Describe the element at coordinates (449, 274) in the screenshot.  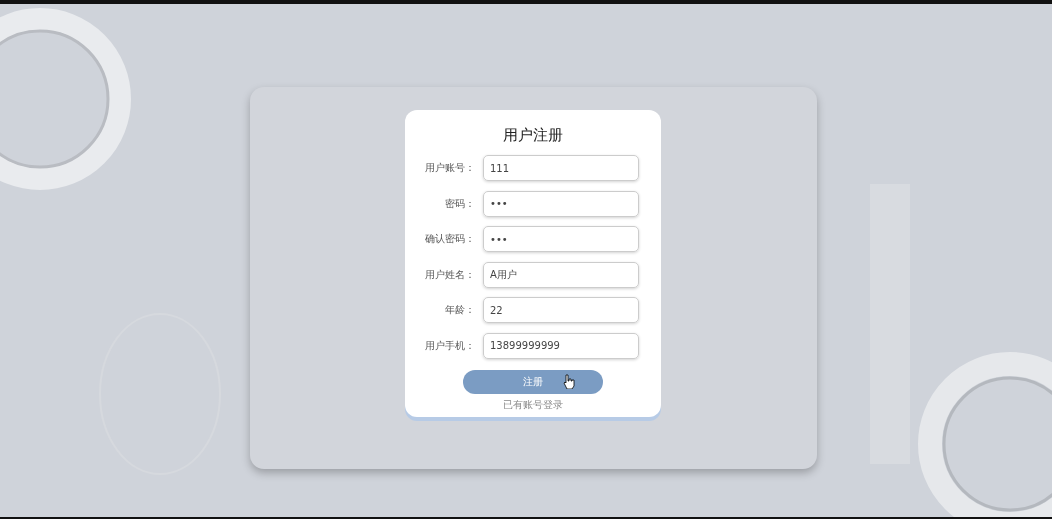
I see `field-label: 用户姓名：` at that location.